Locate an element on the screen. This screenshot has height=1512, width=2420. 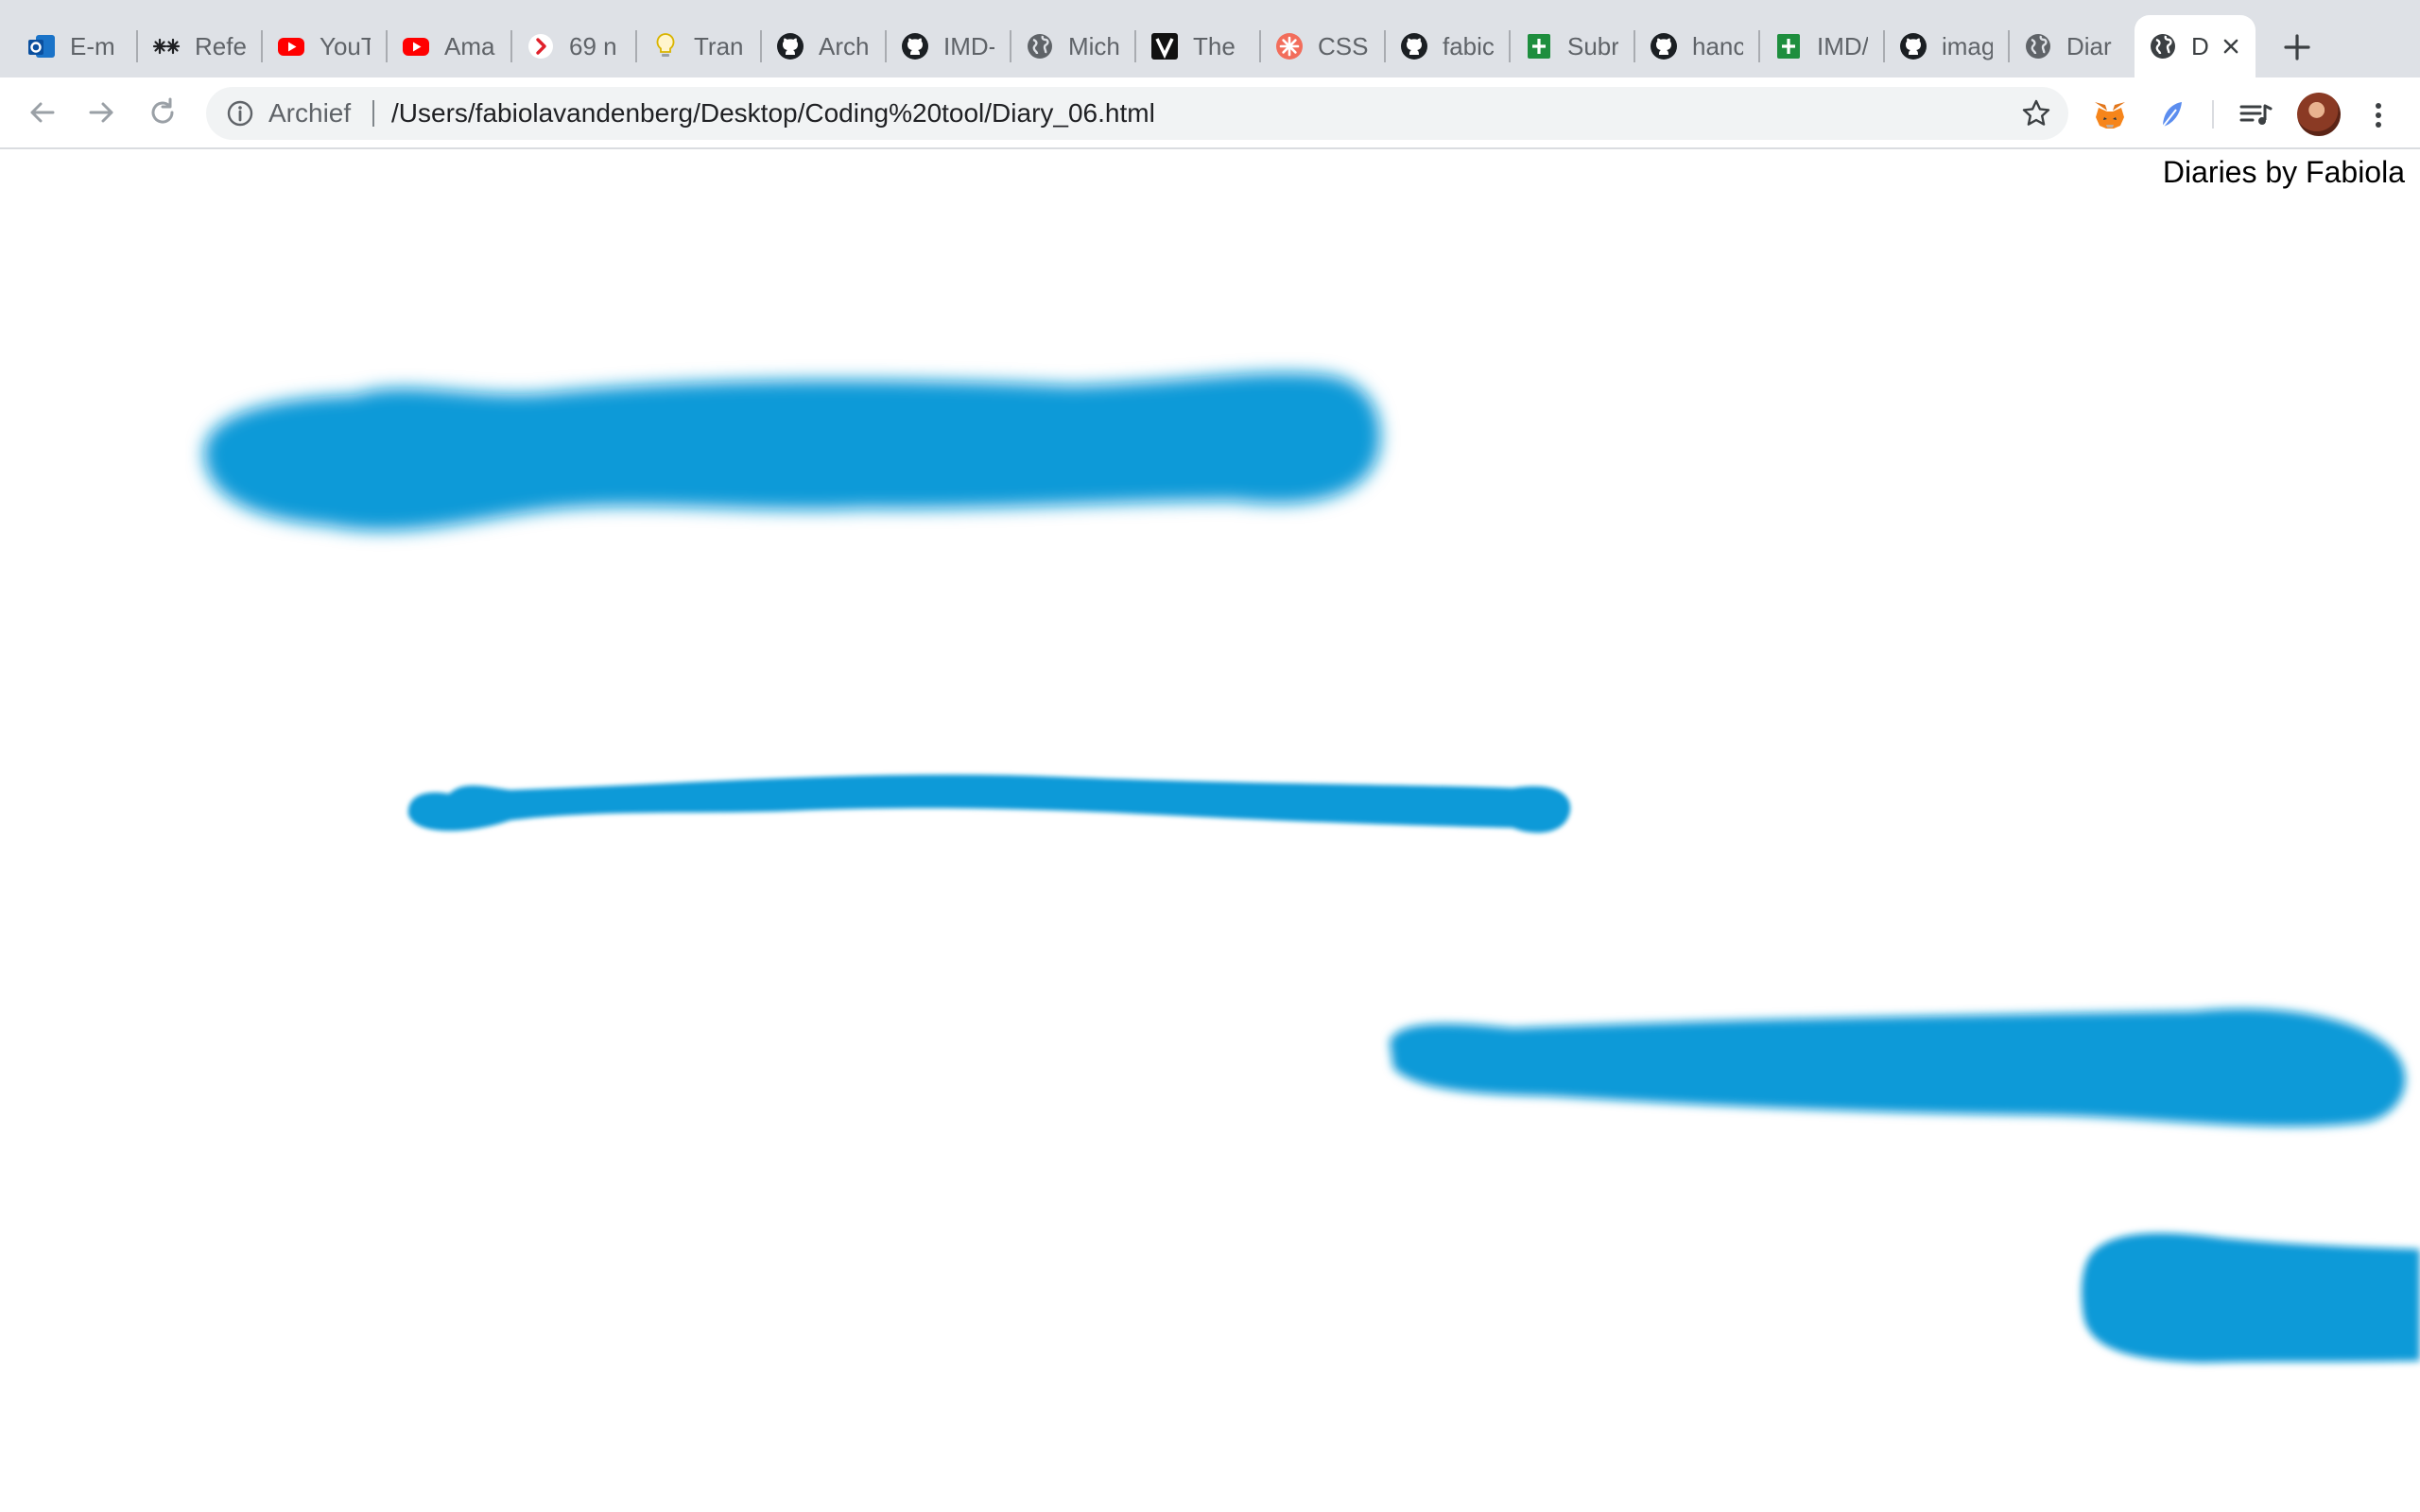
site-title: Diaries by Fabiola is located at coordinates (2283, 172).